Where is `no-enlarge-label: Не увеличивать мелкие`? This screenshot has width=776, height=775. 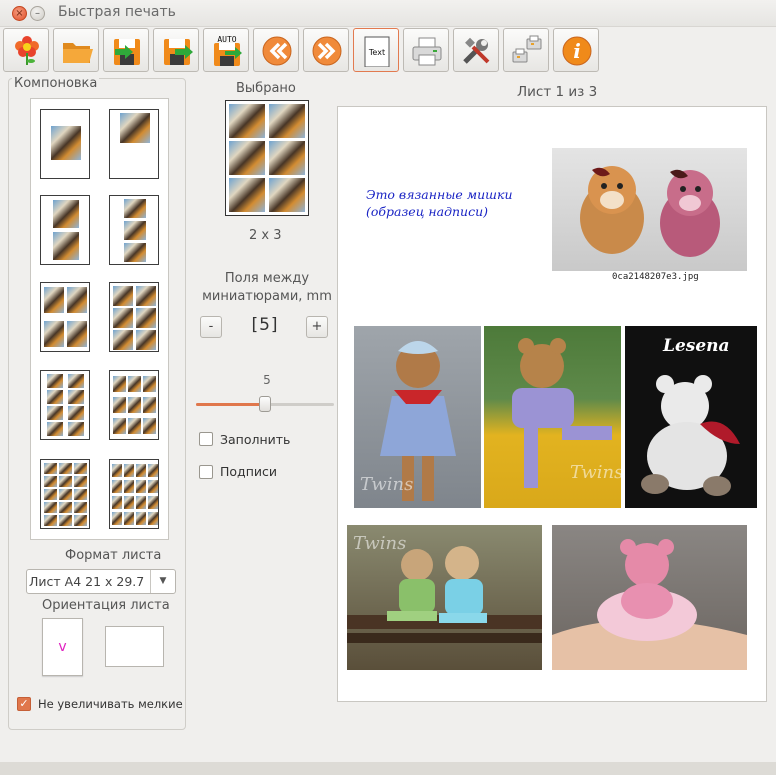
no-enlarge-label: Не увеличивать мелкие is located at coordinates (110, 704).